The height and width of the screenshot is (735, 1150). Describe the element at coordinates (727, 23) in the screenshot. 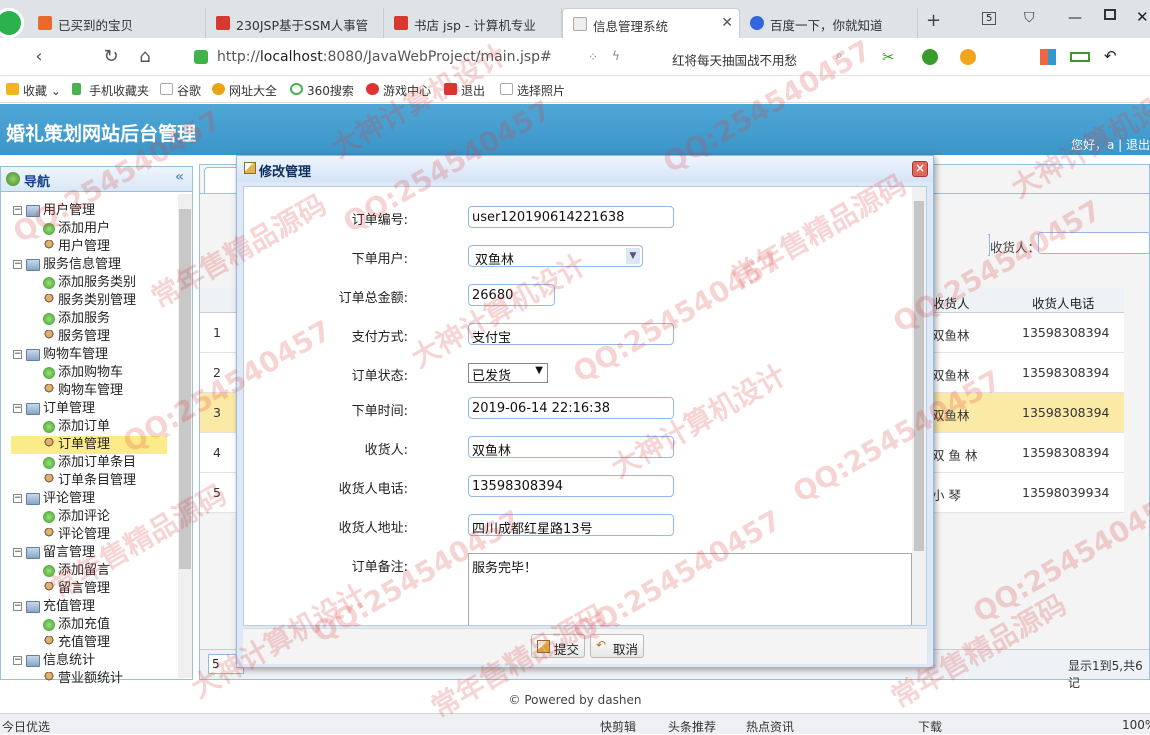

I see `close-tab-icon: ✕` at that location.